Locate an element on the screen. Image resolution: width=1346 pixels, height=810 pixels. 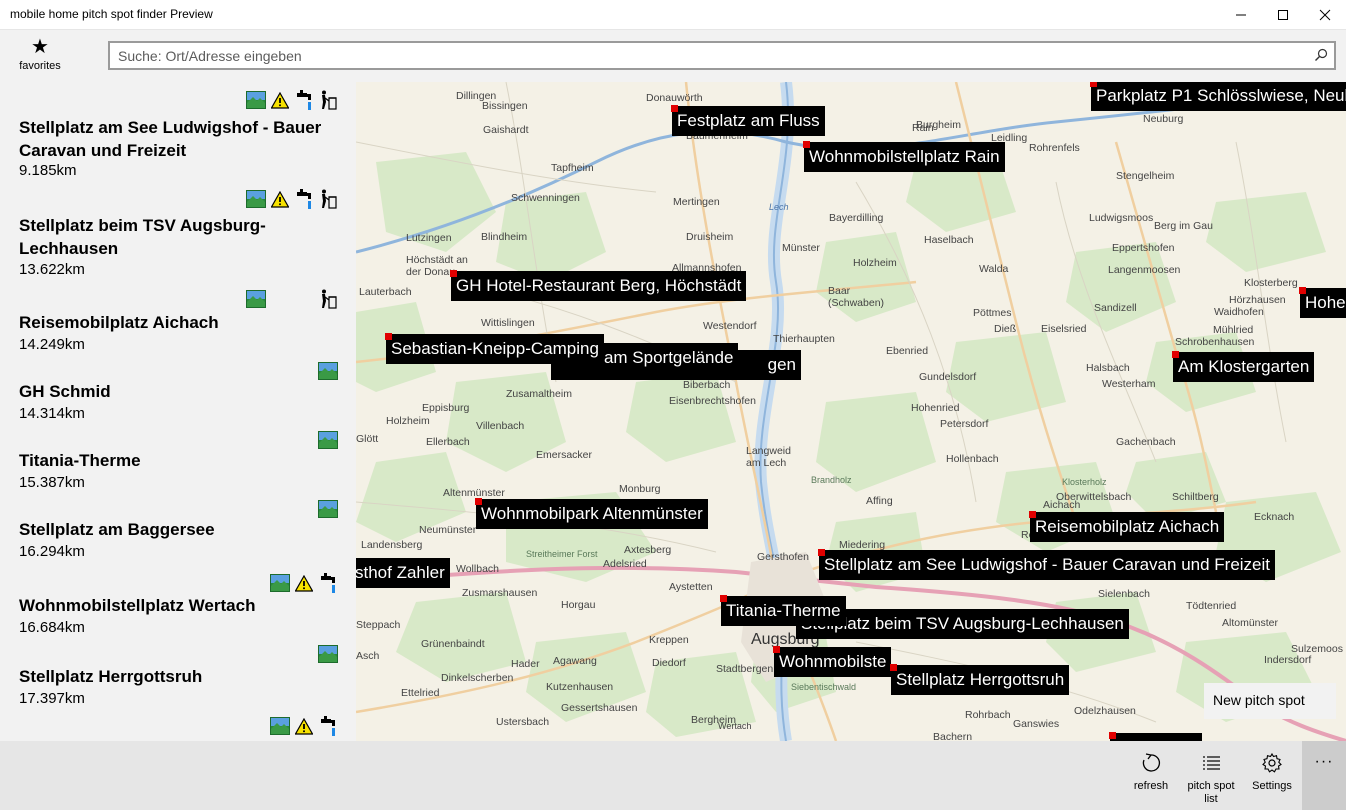
spot-distance: 14.249km is located at coordinates (52, 344).